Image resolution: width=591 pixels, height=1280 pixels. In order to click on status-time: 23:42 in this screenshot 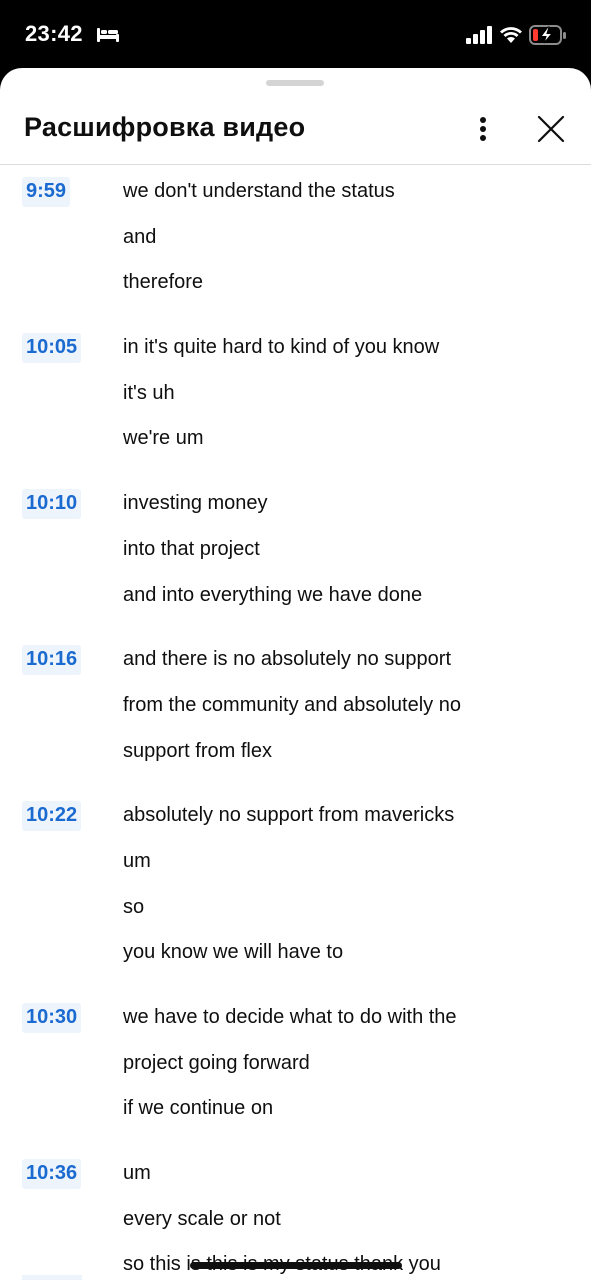, I will do `click(54, 33)`.